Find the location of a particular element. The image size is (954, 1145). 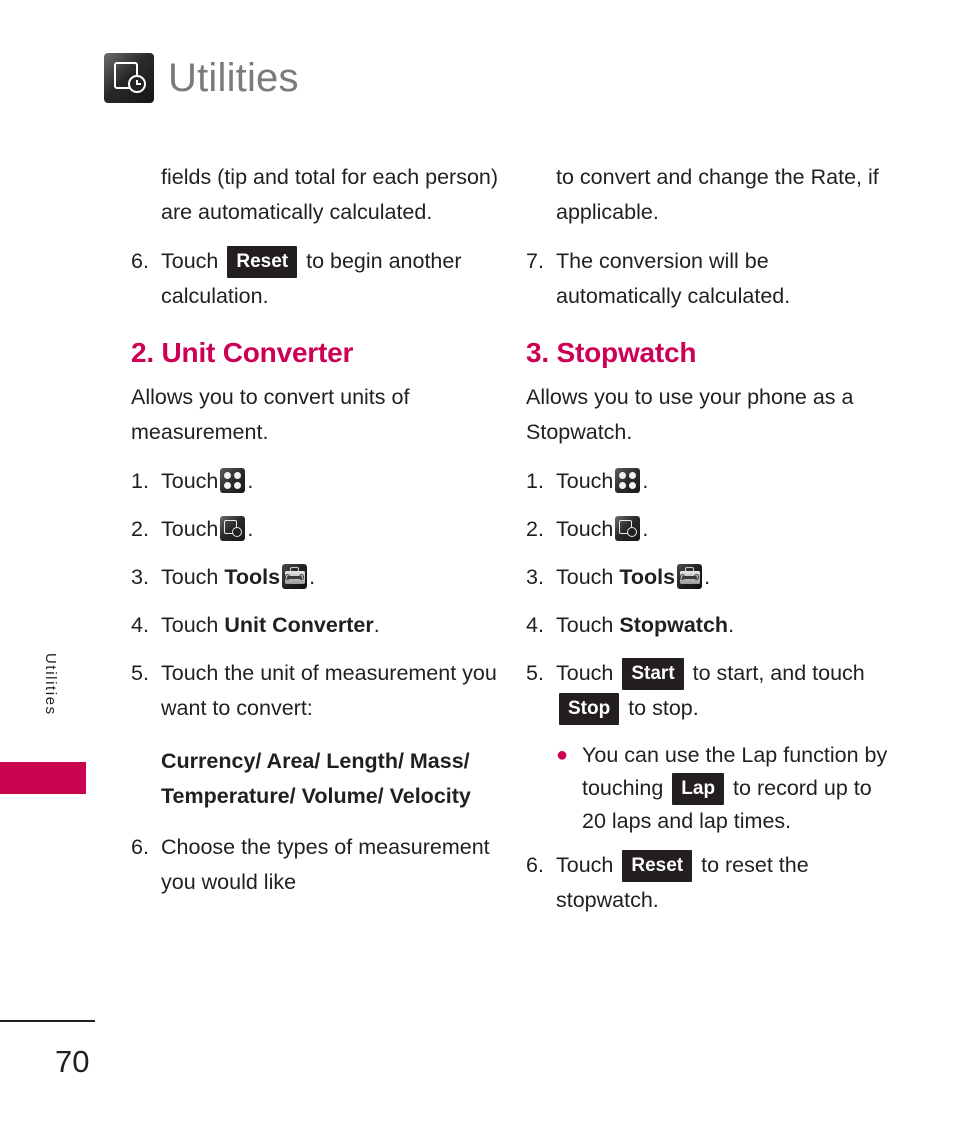

step-item: 4. Touch Unit Converter. is located at coordinates (316, 625).